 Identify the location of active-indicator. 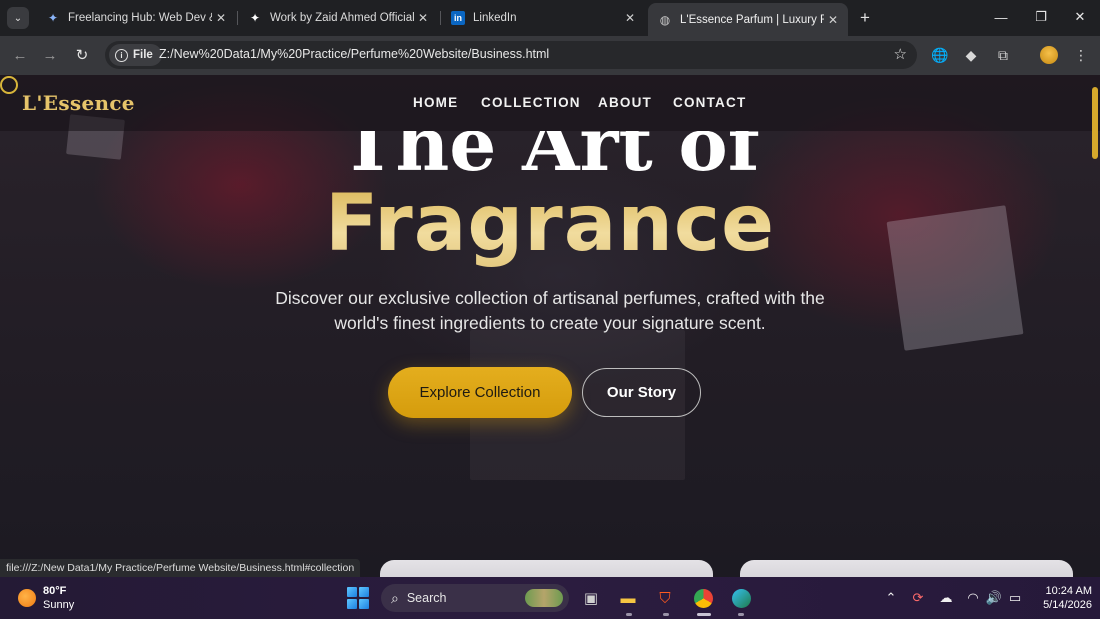
(704, 614).